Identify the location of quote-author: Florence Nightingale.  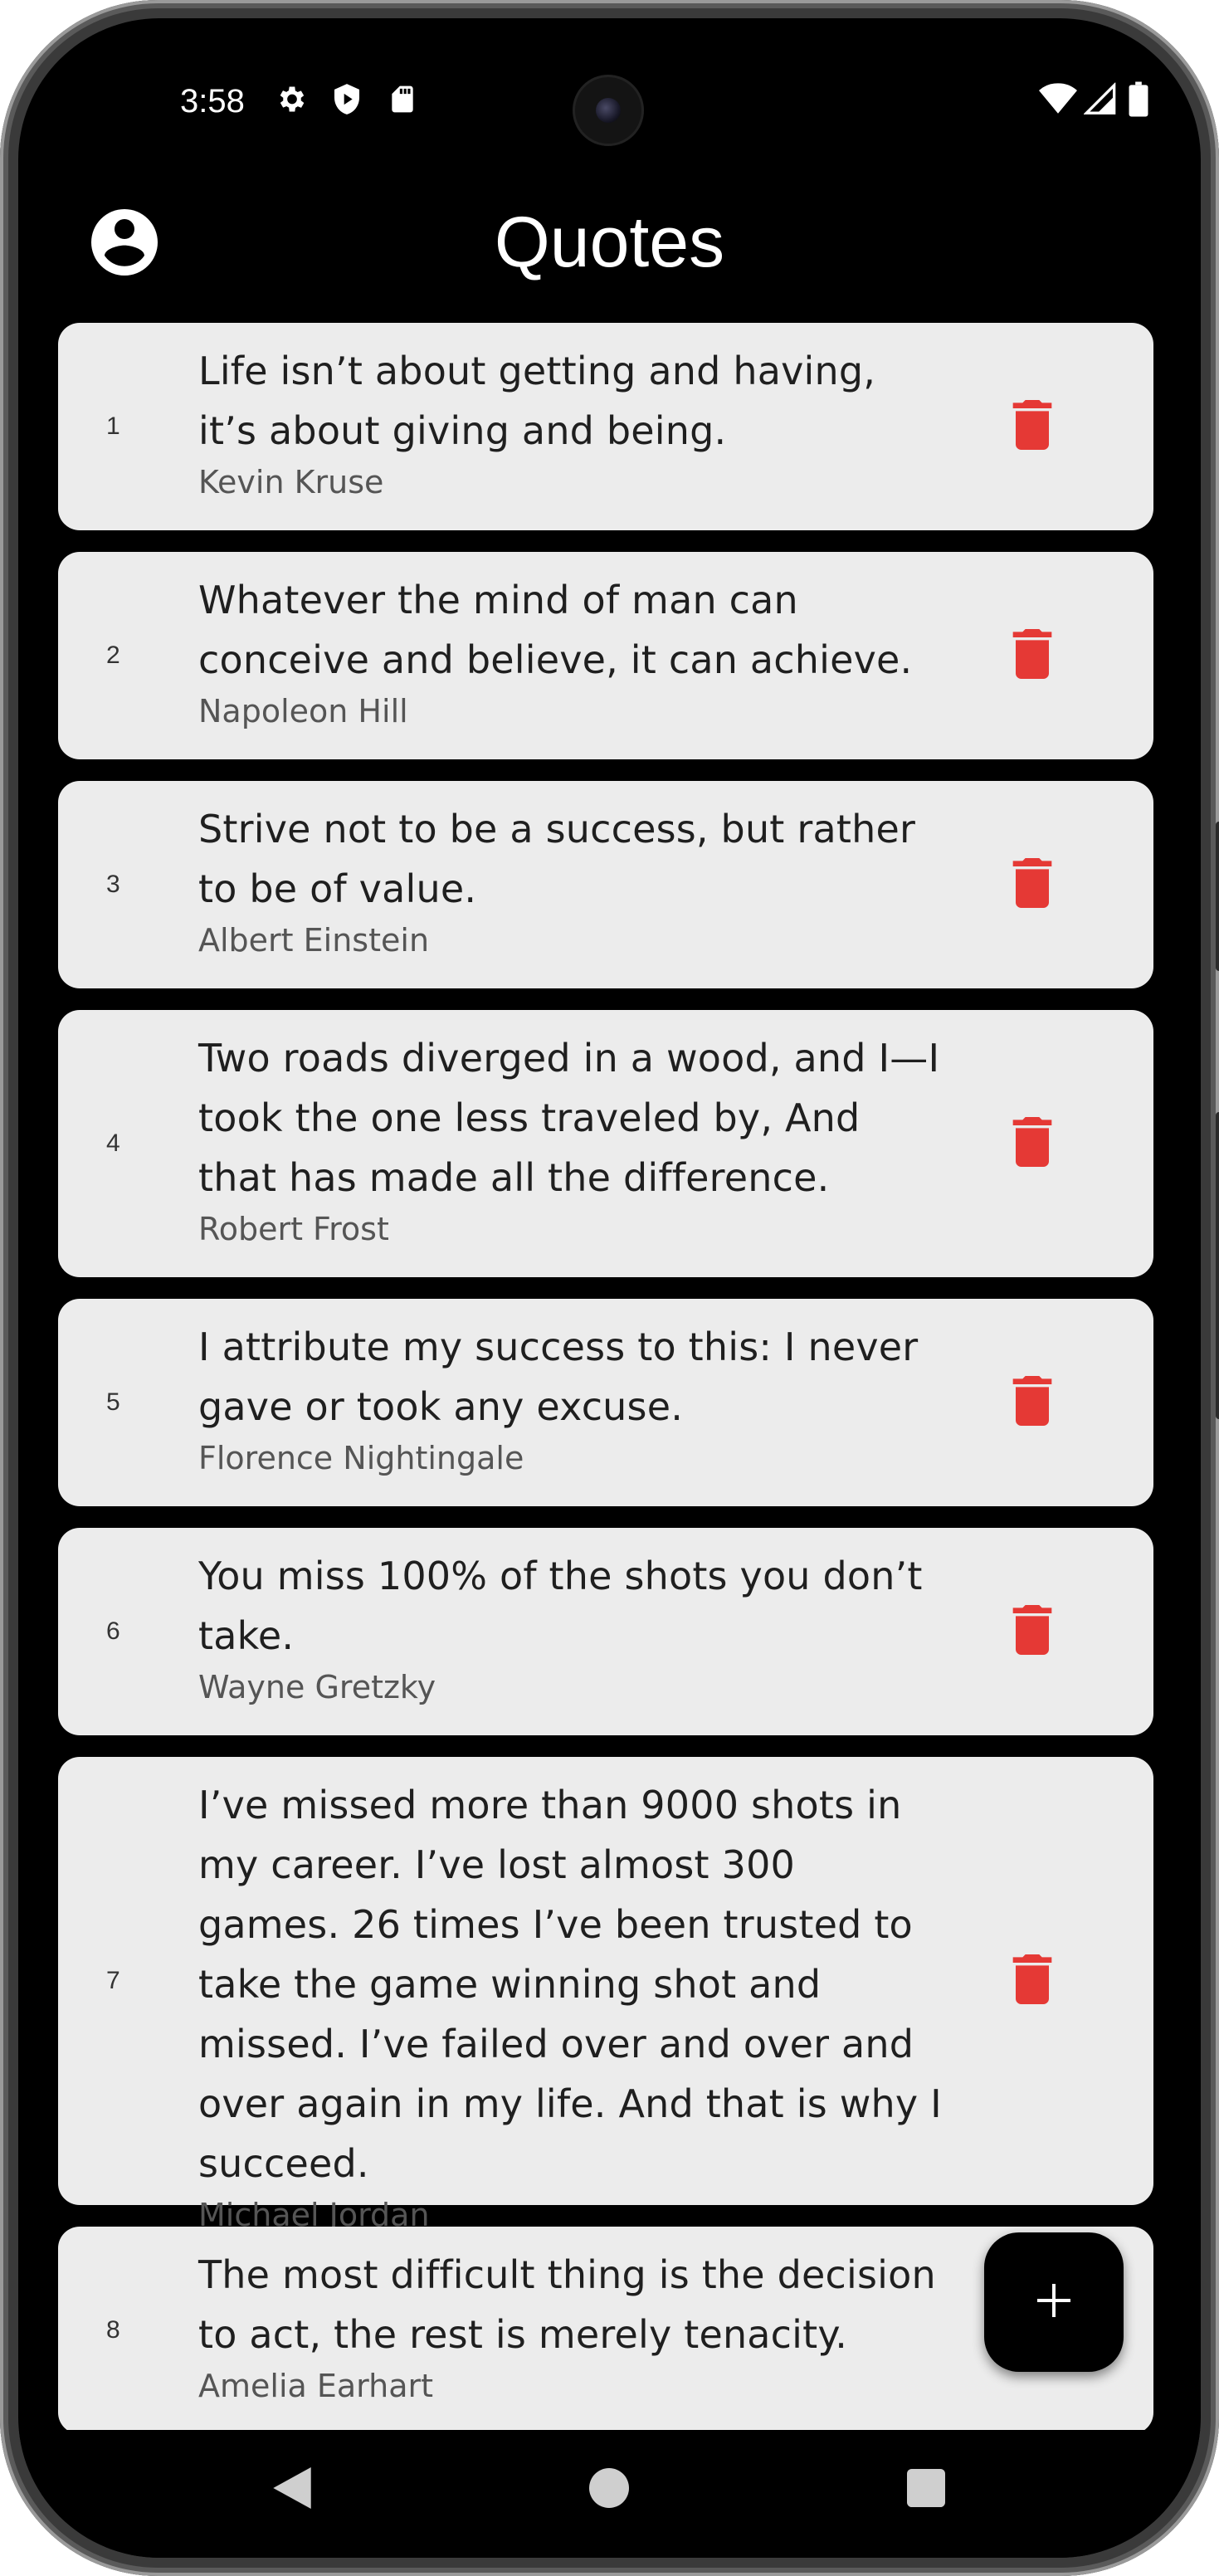
(361, 1458).